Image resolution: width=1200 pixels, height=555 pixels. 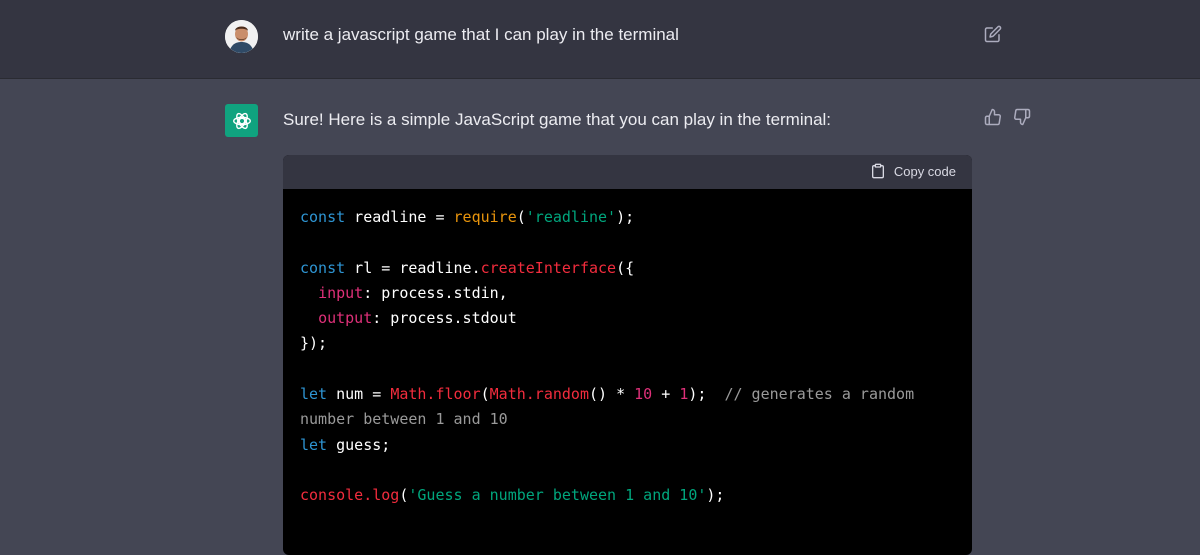 I want to click on code-token: : process.stdin,, so click(x=435, y=292).